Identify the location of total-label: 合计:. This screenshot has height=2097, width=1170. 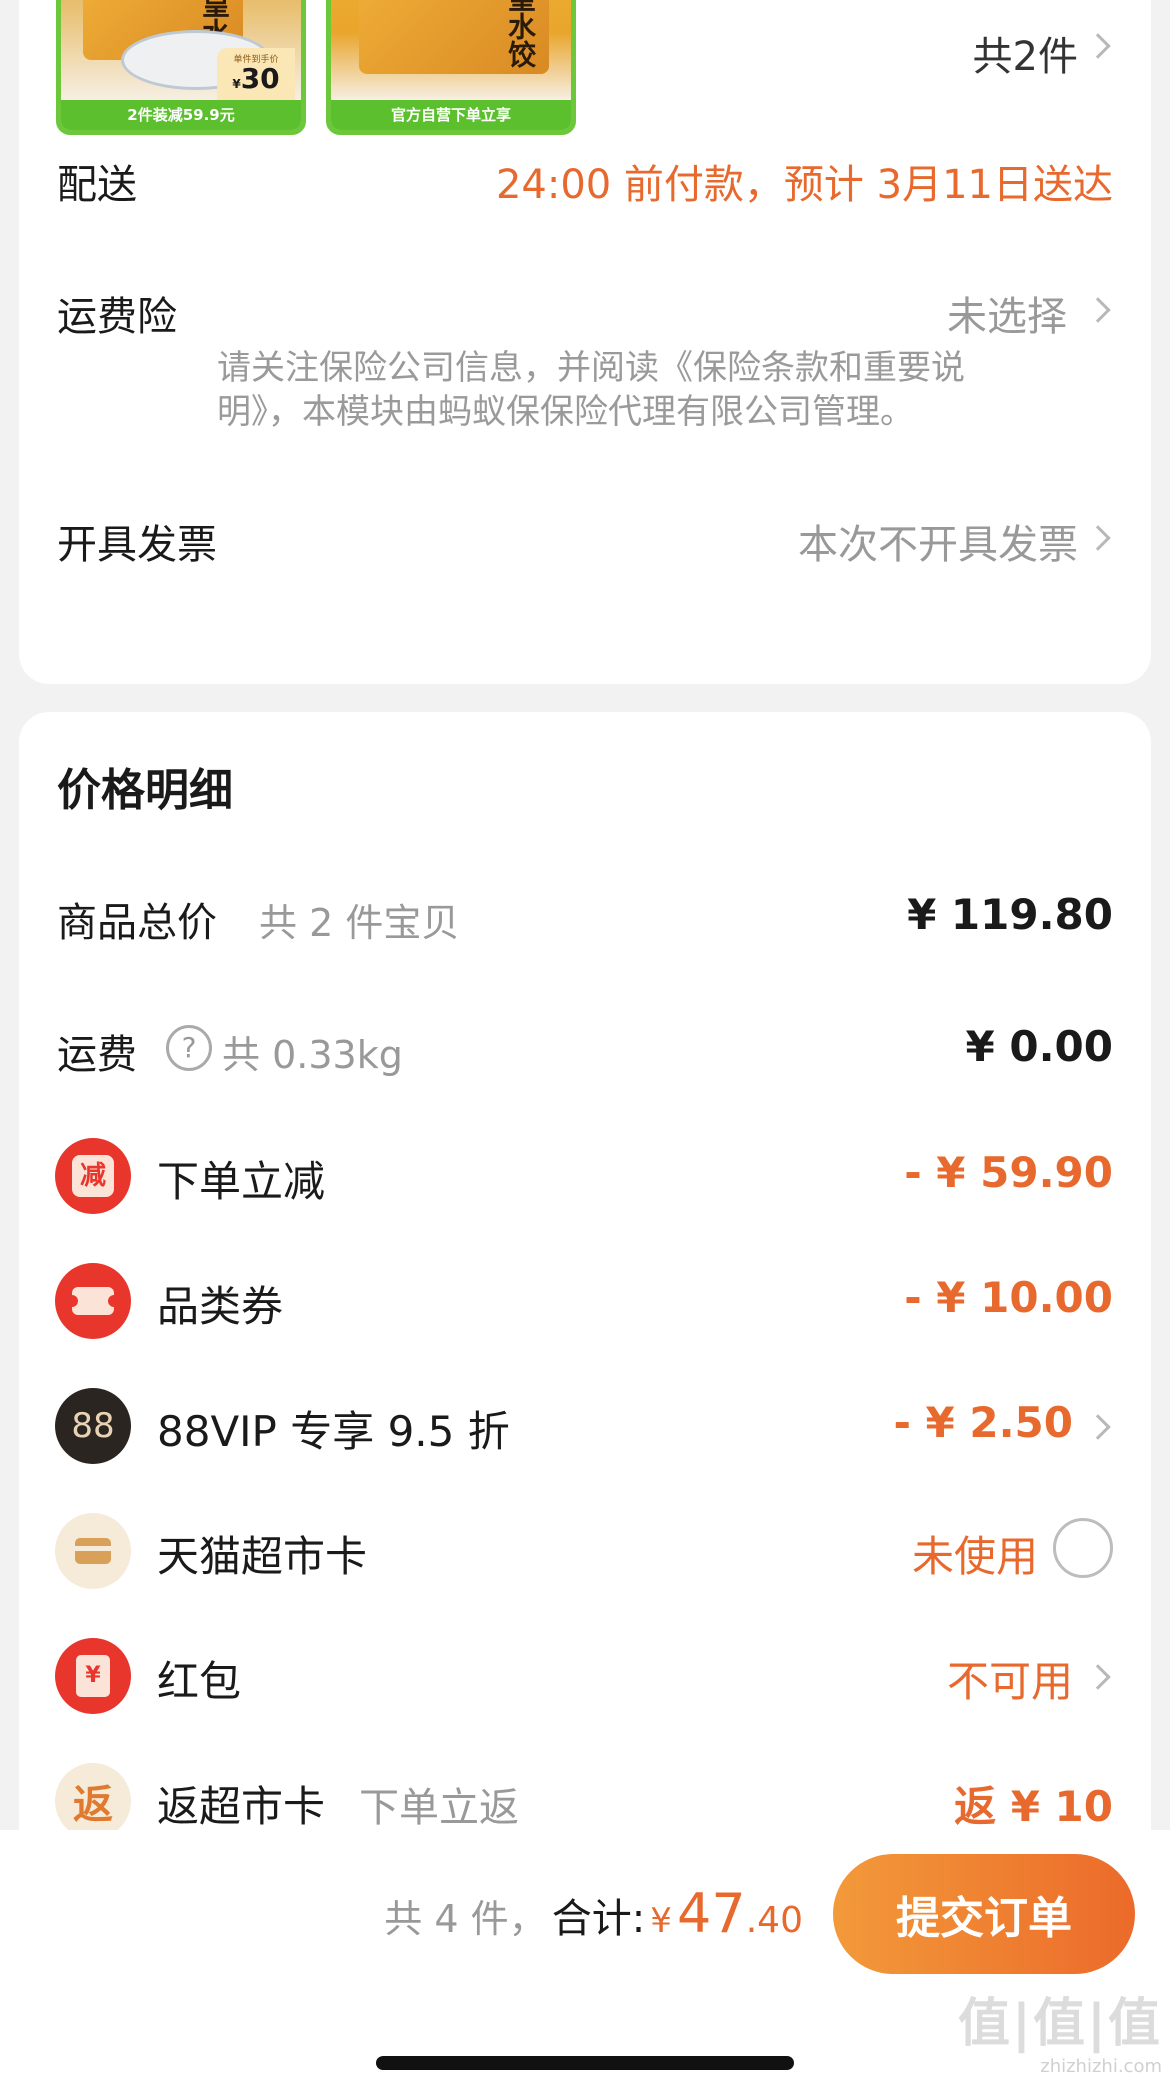
(598, 1919).